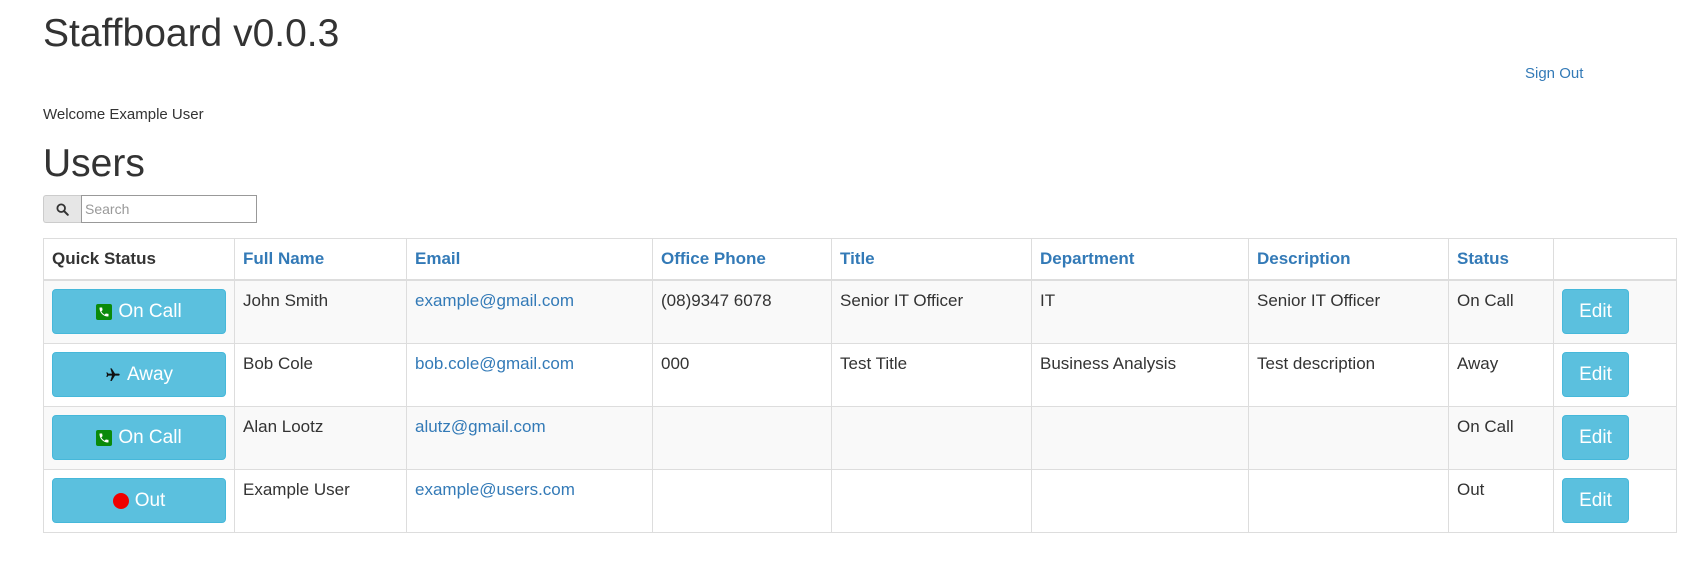 Image resolution: width=1696 pixels, height=570 pixels. I want to click on column-header-title: Title, so click(931, 259).